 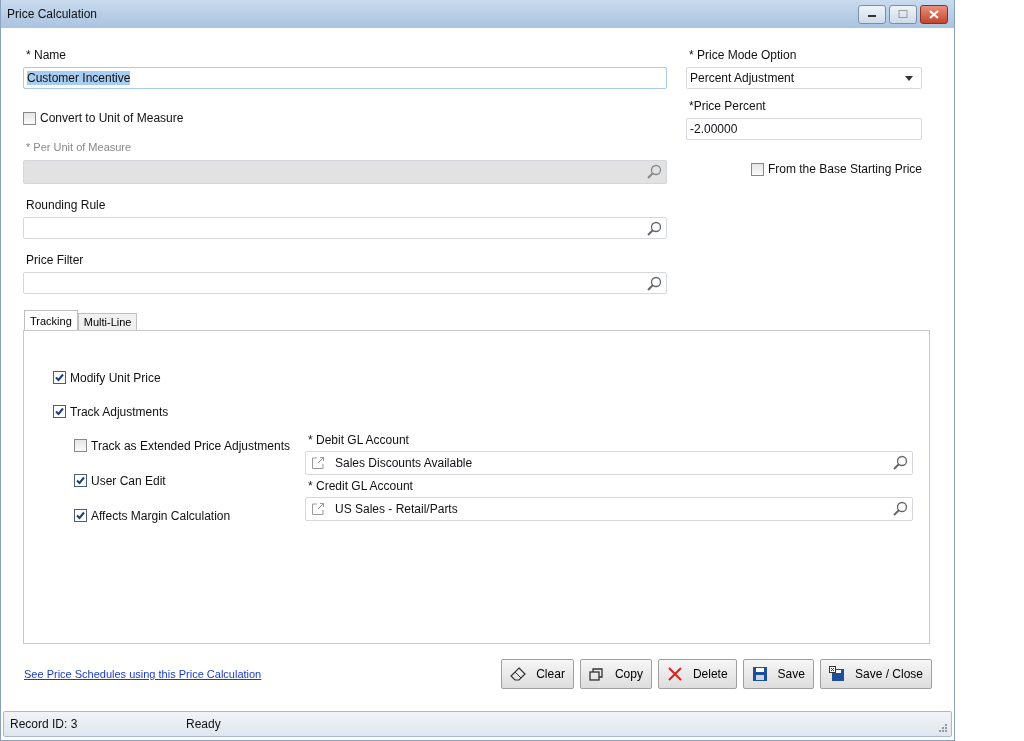 I want to click on caret-icon, so click(x=909, y=78).